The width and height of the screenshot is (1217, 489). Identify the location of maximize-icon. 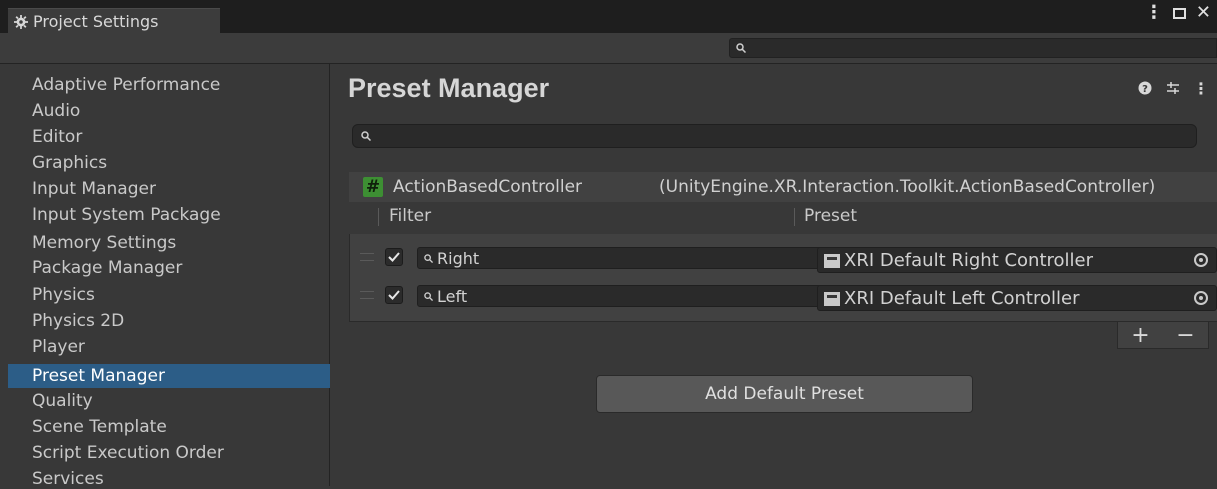
(1179, 13).